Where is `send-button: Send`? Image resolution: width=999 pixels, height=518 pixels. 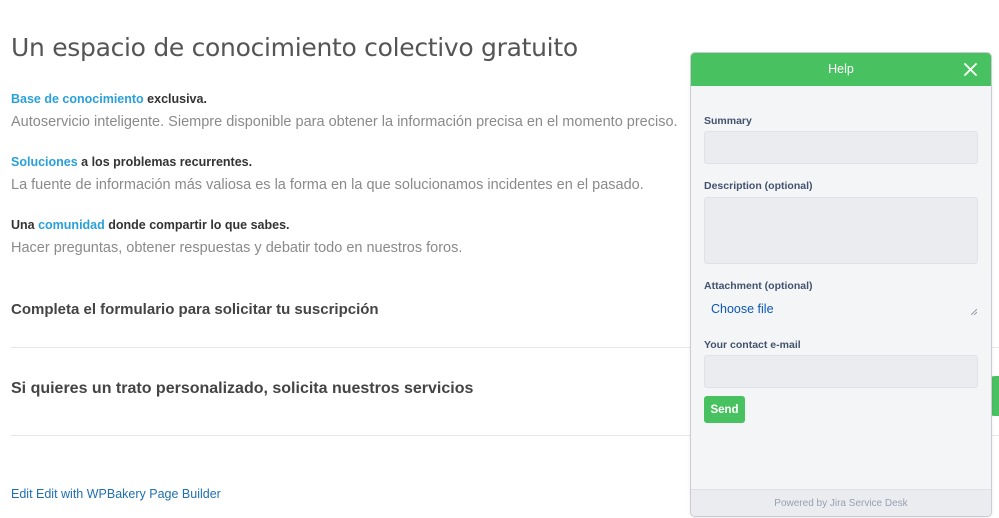 send-button: Send is located at coordinates (724, 409).